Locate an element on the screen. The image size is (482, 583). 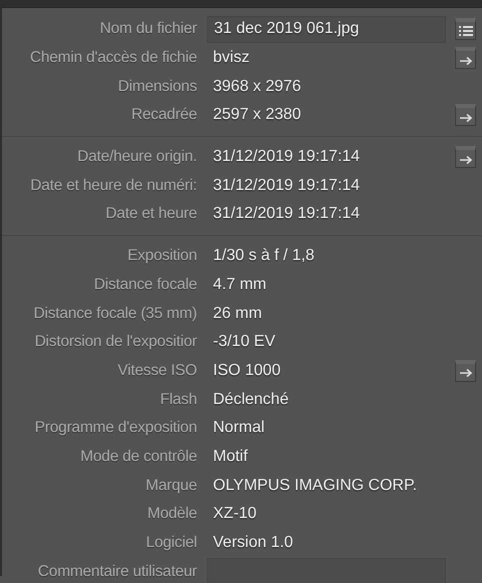
field-value: Déclenché is located at coordinates (251, 399).